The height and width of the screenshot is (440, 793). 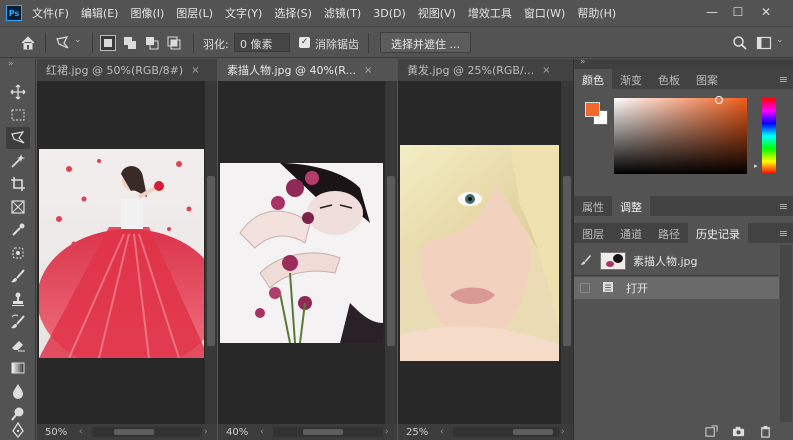 What do you see at coordinates (585, 288) in the screenshot?
I see `history-source-checkbox` at bounding box center [585, 288].